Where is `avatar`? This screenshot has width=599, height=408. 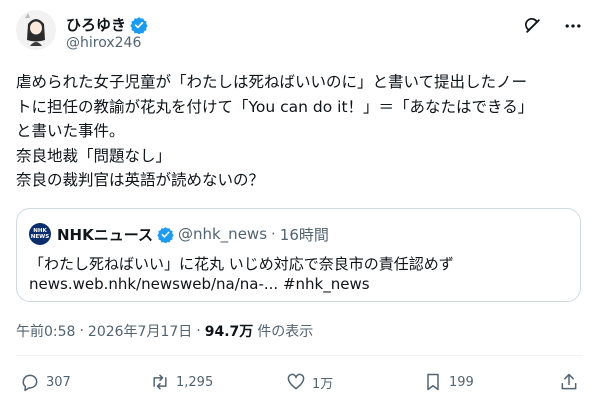 avatar is located at coordinates (36, 30).